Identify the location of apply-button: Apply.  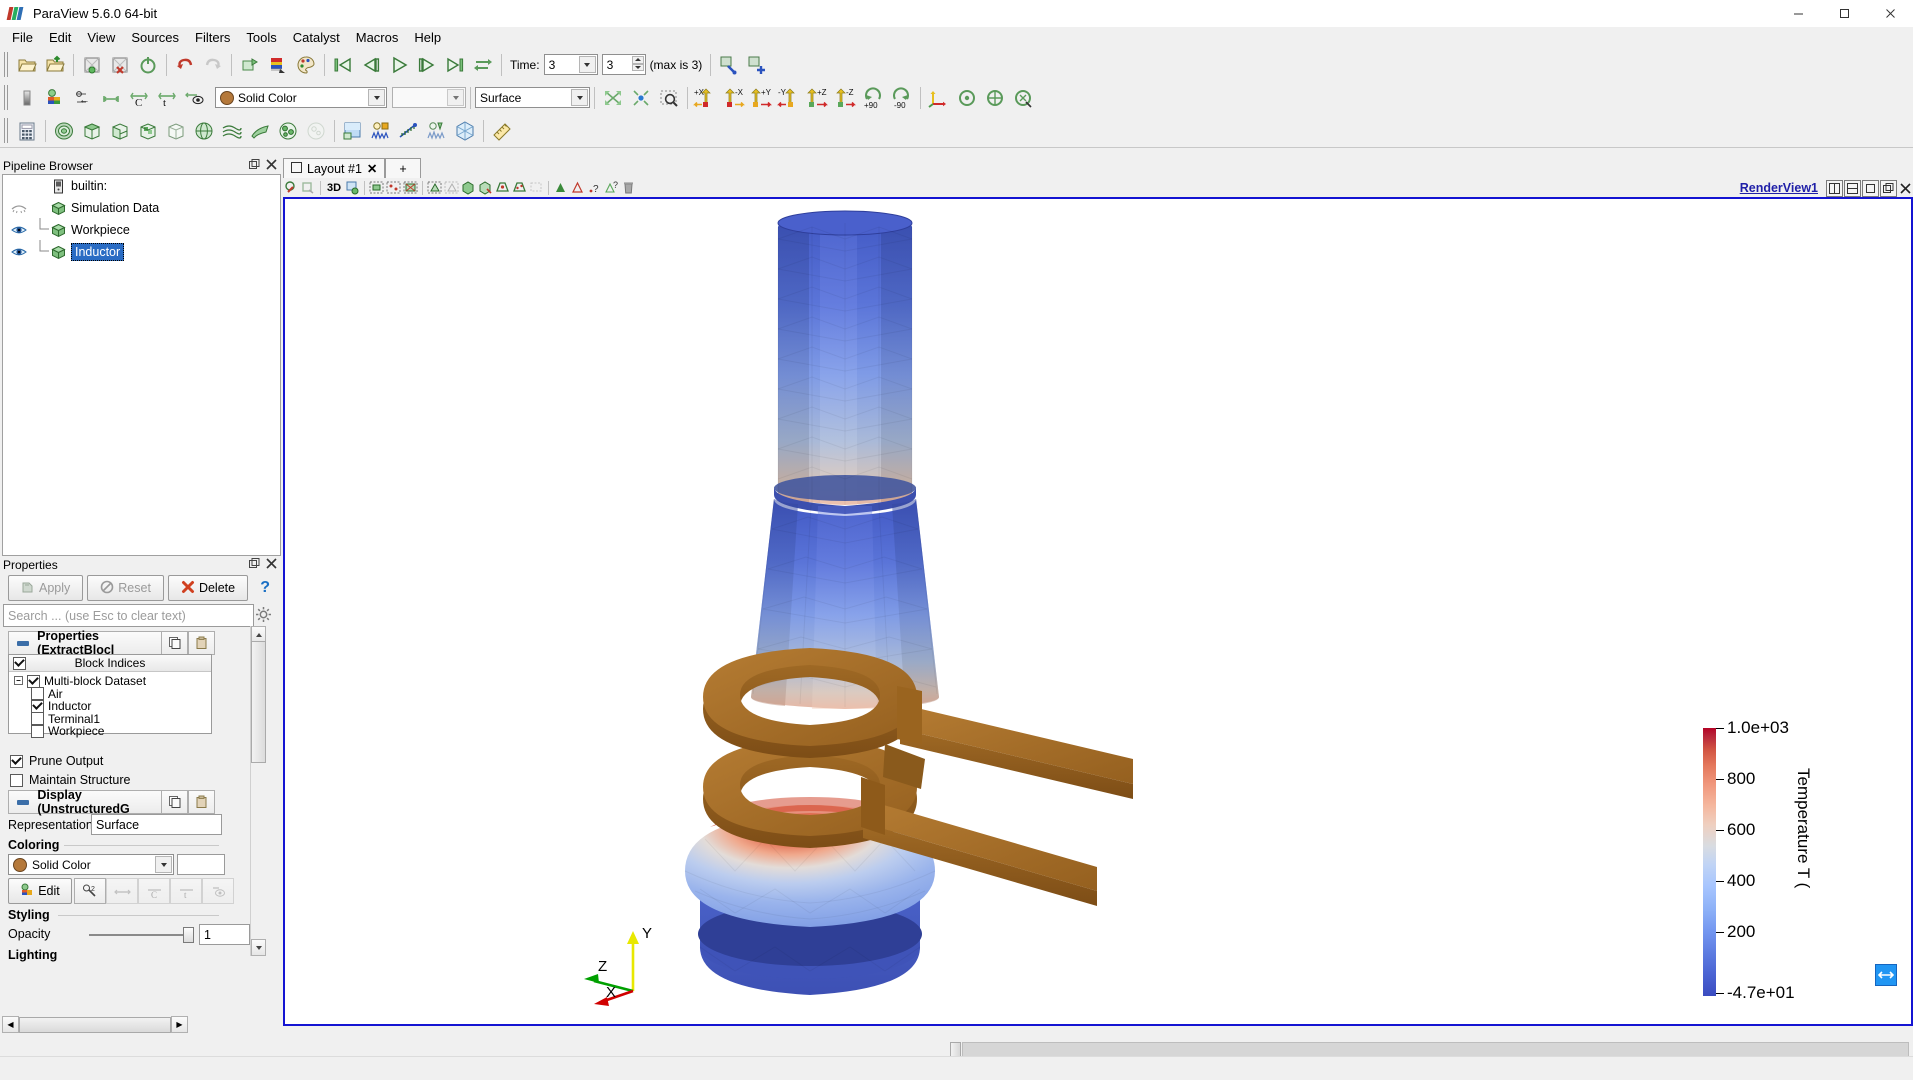
(46, 588).